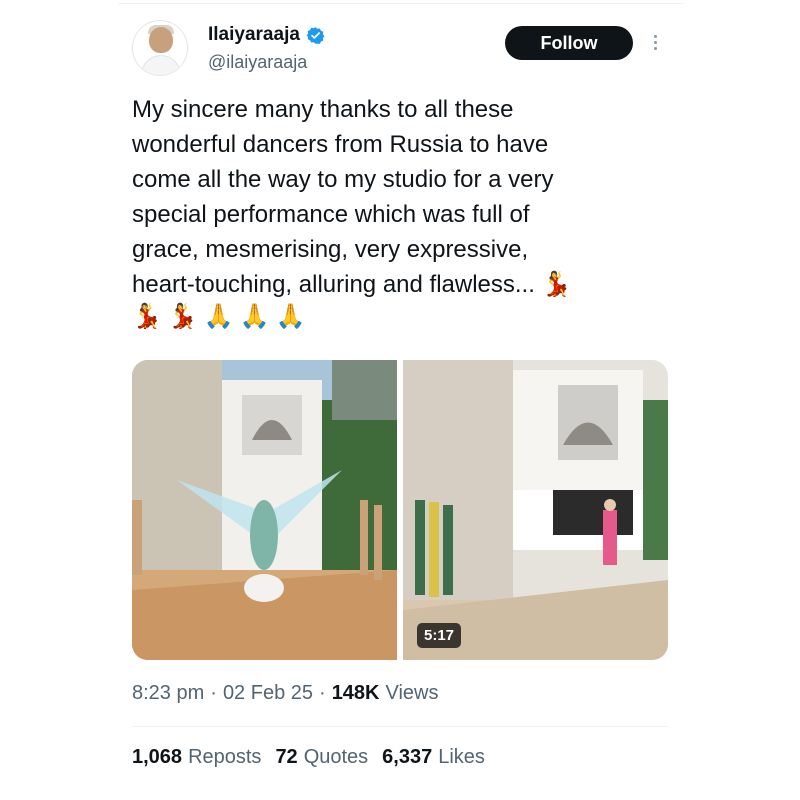 The height and width of the screenshot is (800, 800). I want to click on more-options-icon, so click(655, 44).